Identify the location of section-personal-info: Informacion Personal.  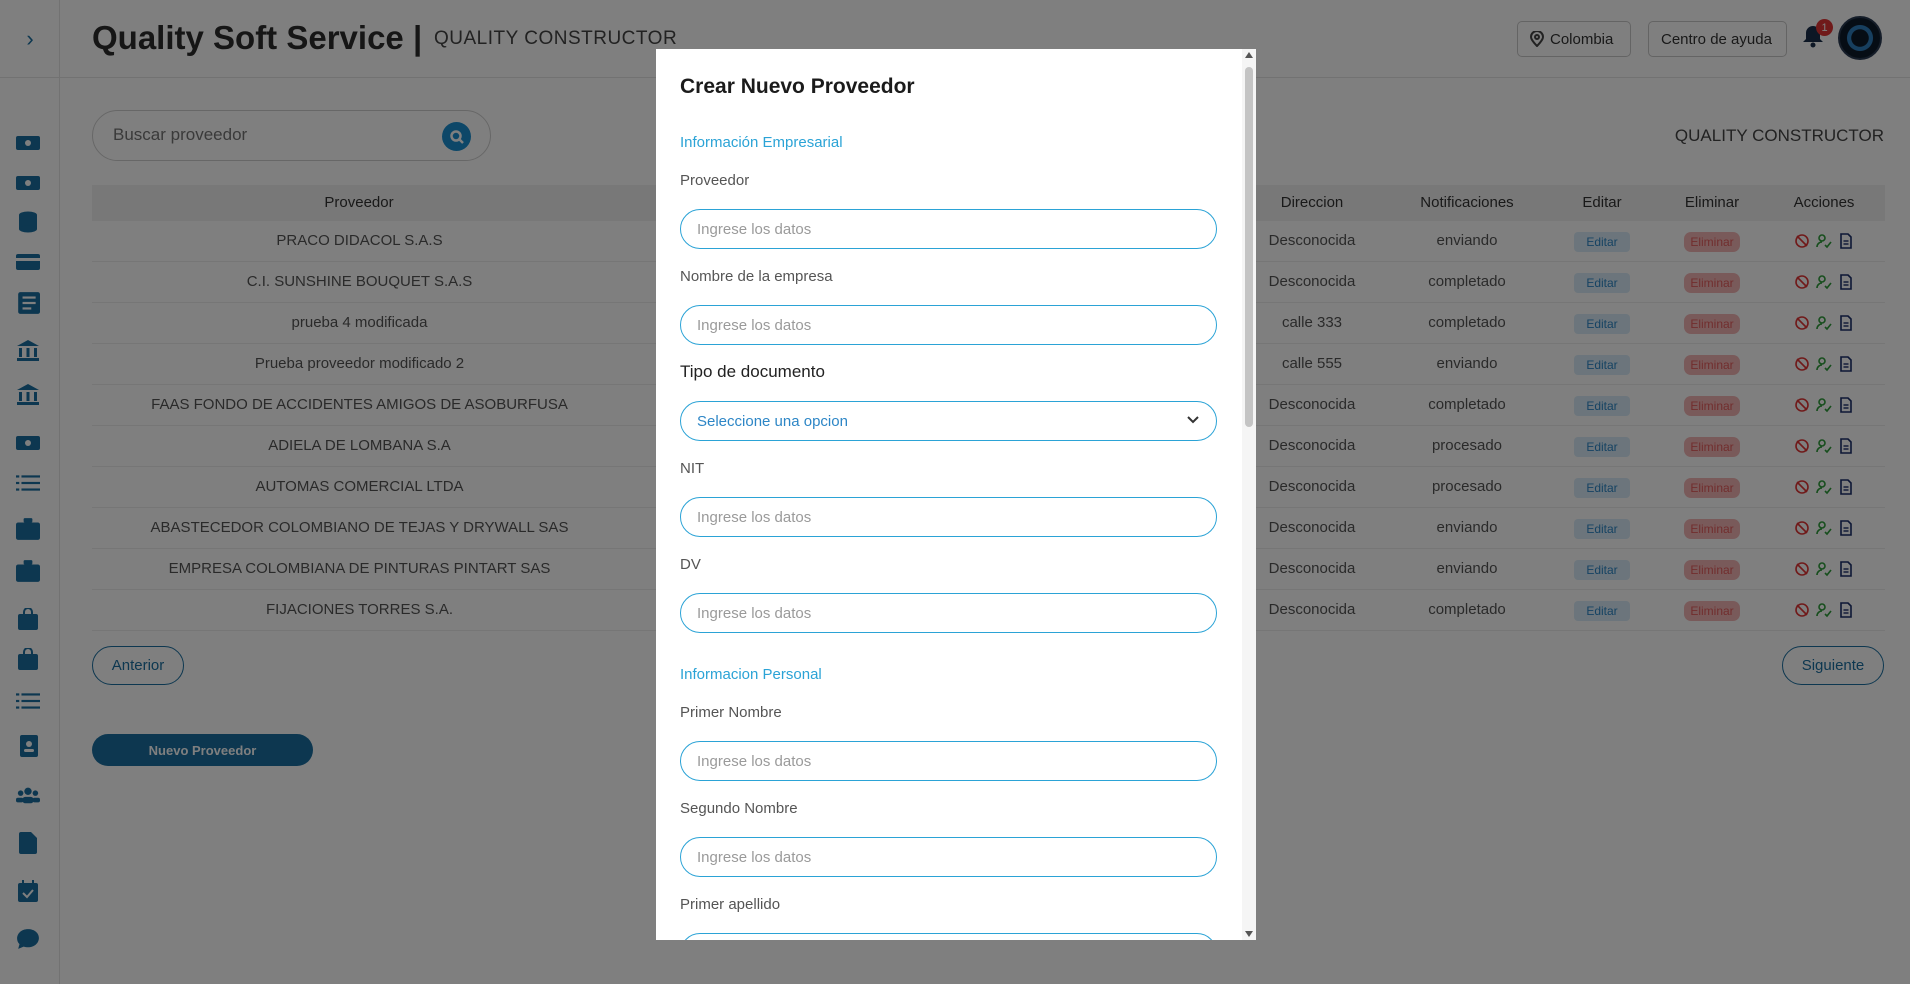
(751, 674).